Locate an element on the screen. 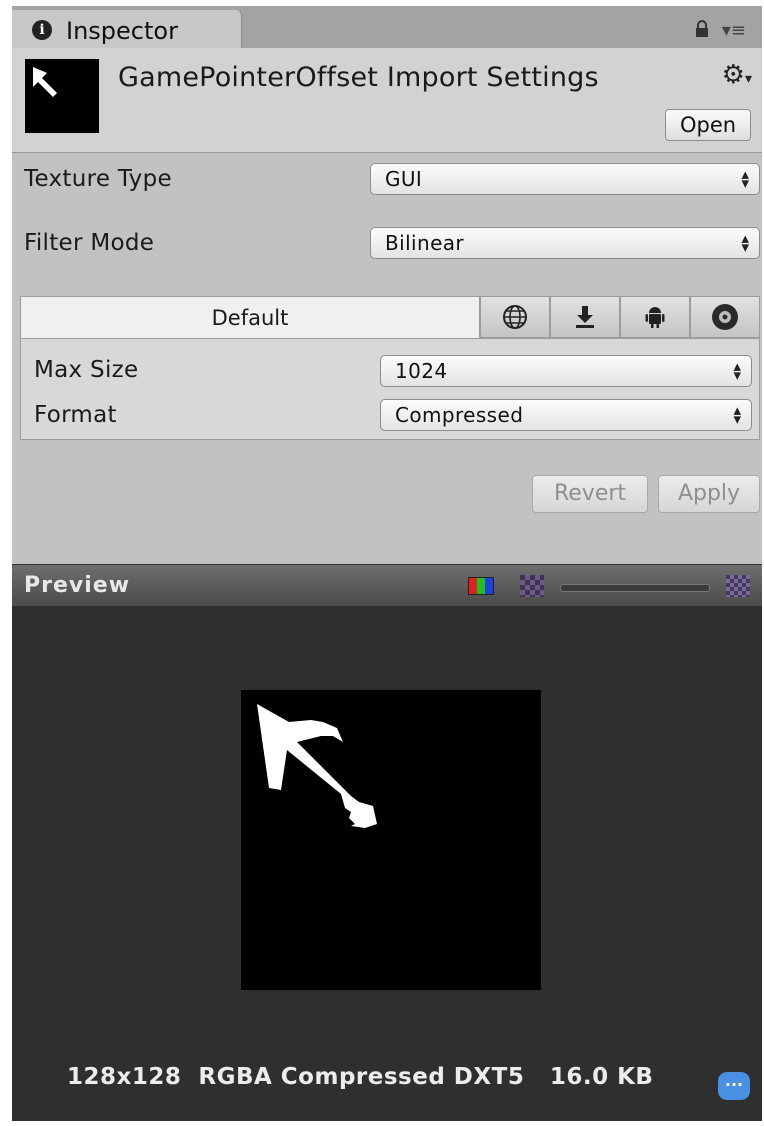 The width and height of the screenshot is (764, 1126). tab-standalone is located at coordinates (585, 317).